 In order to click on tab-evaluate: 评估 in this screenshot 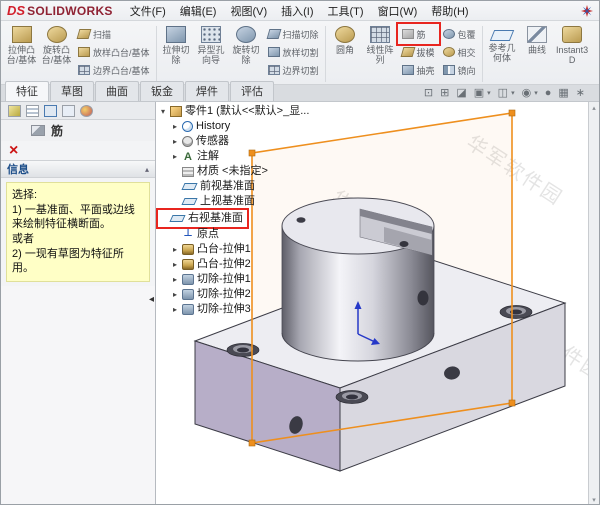, I will do `click(252, 91)`.